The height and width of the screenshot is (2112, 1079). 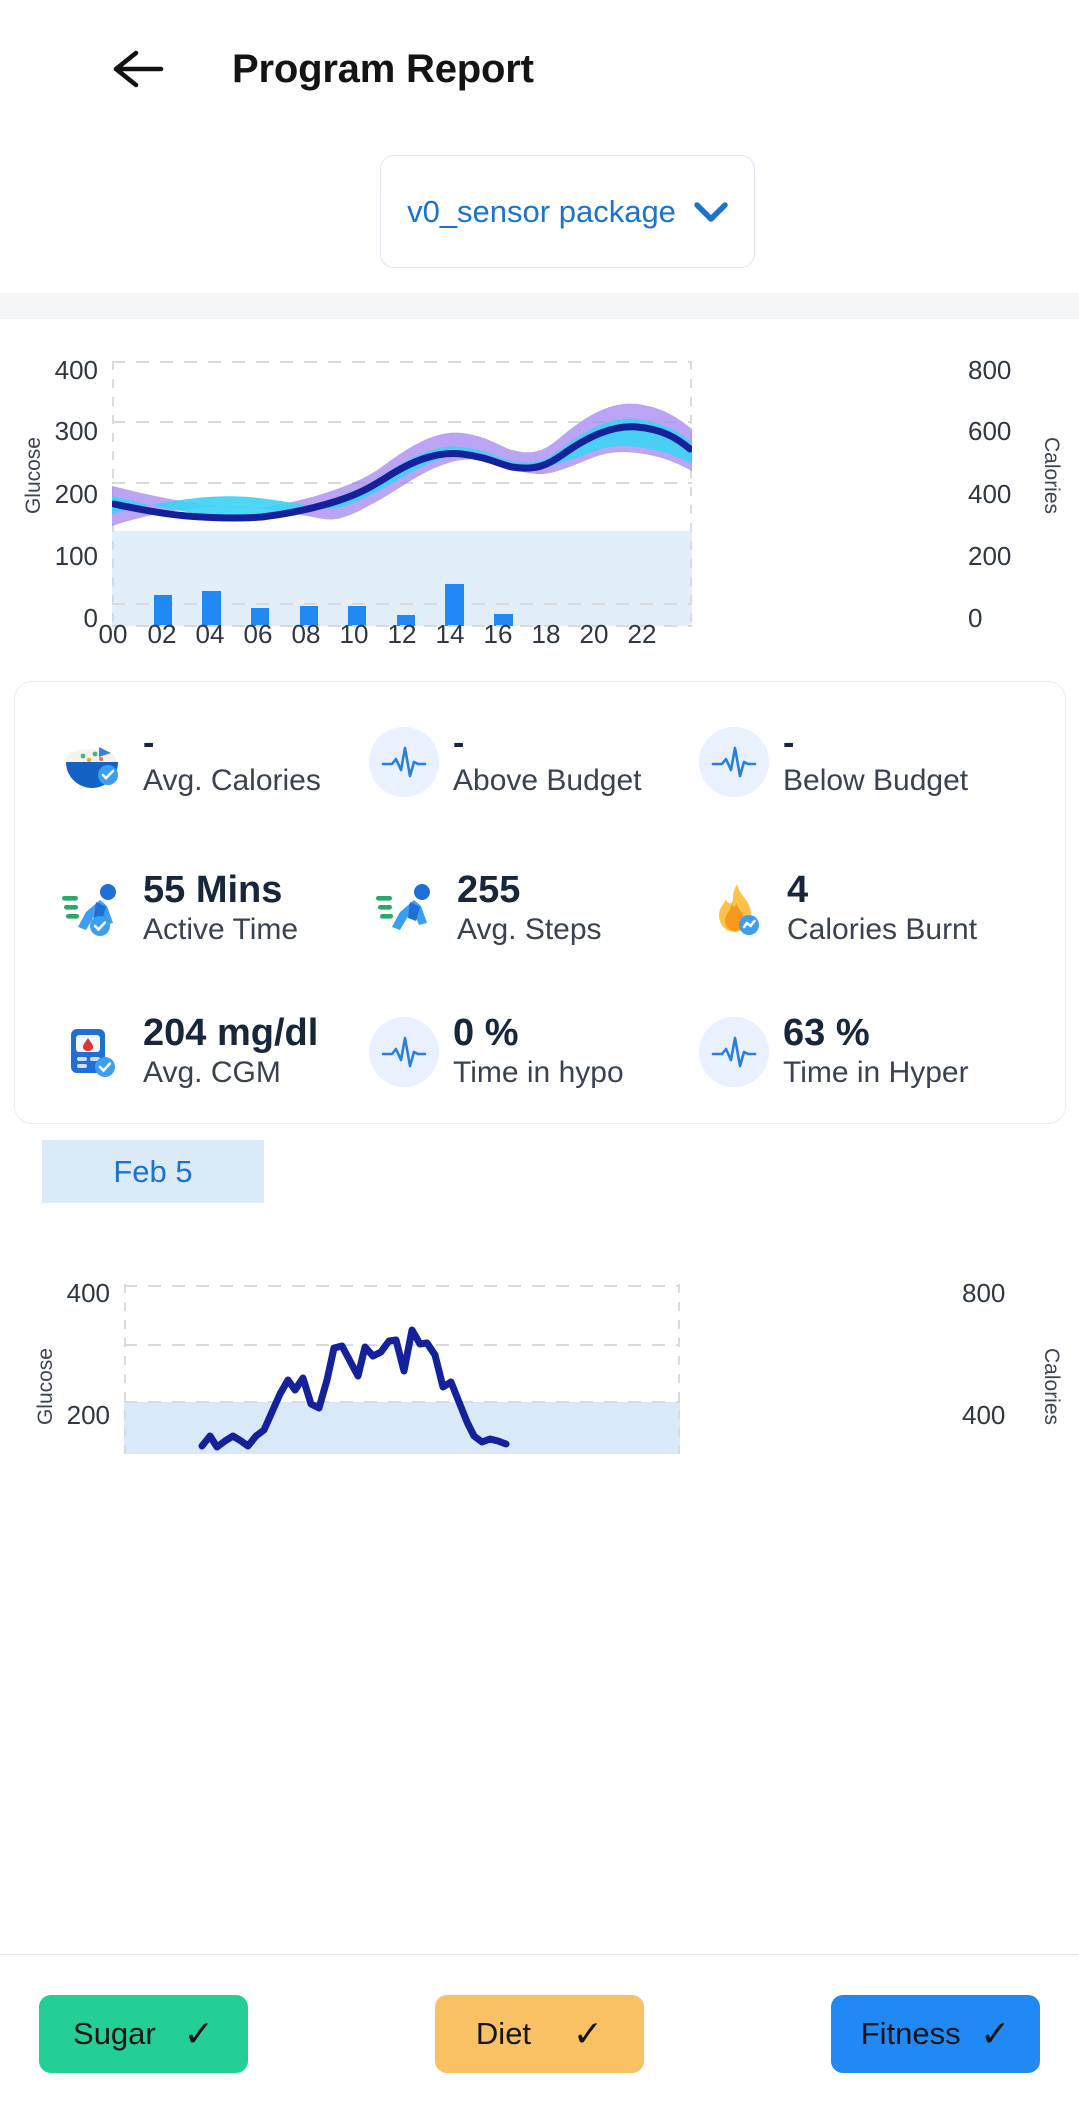 I want to click on stat-label: Time in hypo, so click(x=538, y=1072).